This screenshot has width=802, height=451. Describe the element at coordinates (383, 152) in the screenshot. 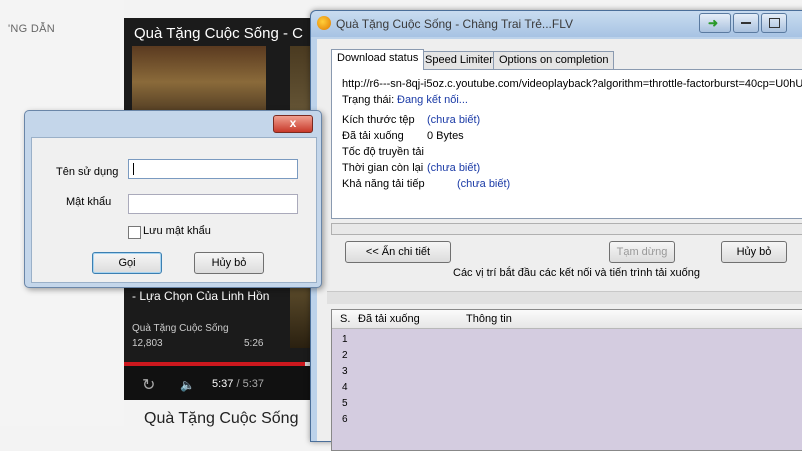

I see `transfer-rate-label: Tốc độ truyền tải` at that location.